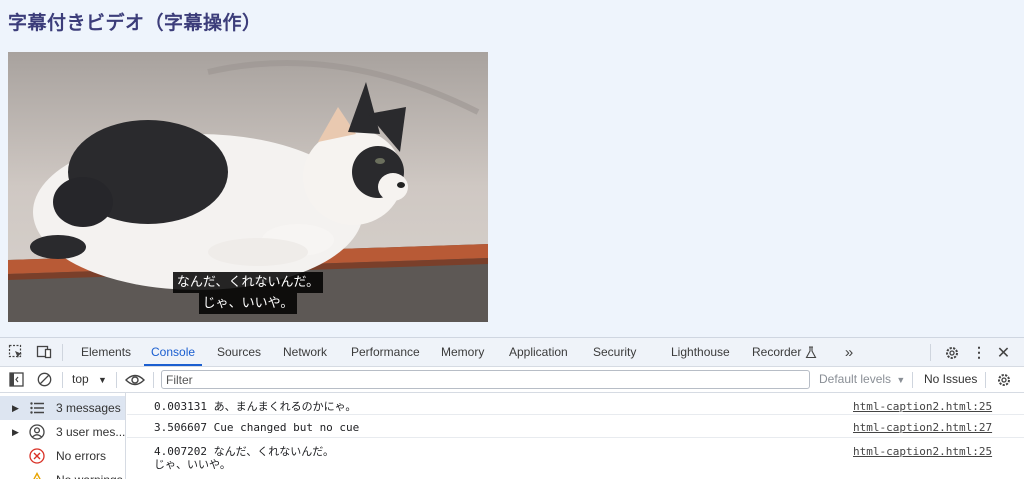  What do you see at coordinates (811, 352) in the screenshot?
I see `flask-icon` at bounding box center [811, 352].